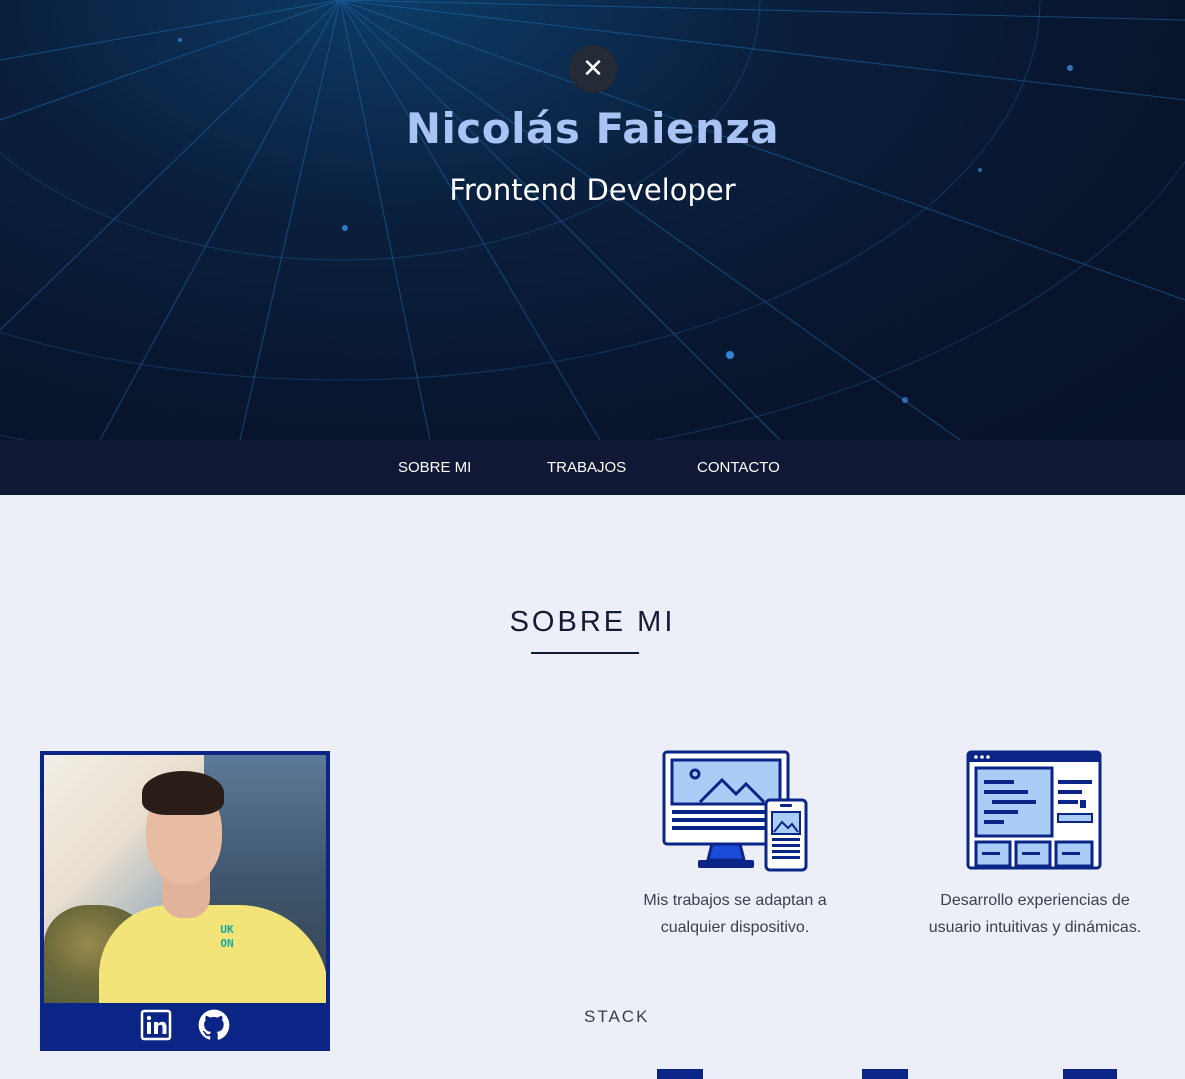 The image size is (1185, 1079). Describe the element at coordinates (1090, 1074) in the screenshot. I see `stack-js-icon` at that location.